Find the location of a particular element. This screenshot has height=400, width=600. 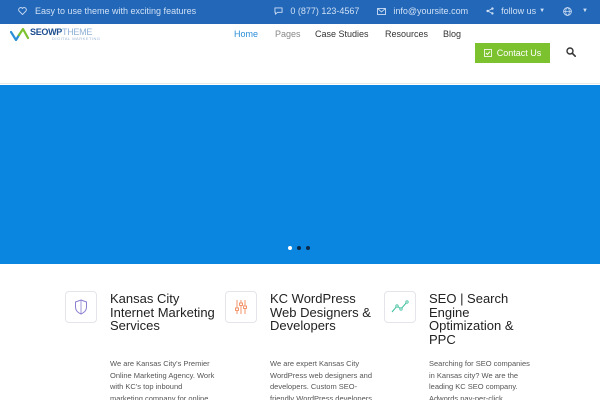

contact-us-button: Contact Us is located at coordinates (512, 53).